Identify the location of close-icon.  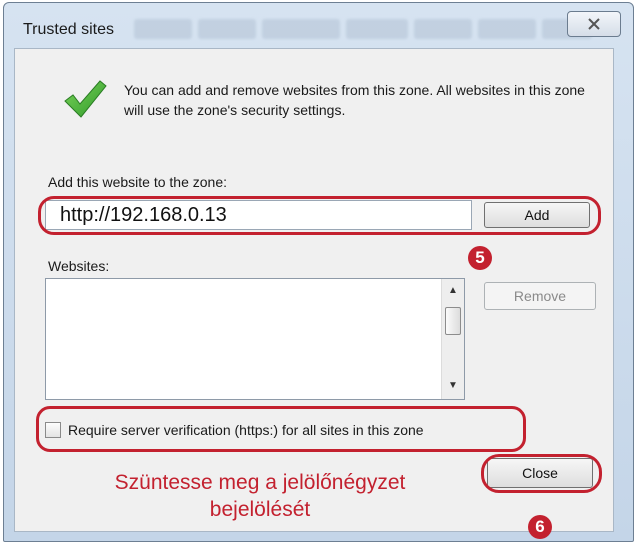
(594, 24).